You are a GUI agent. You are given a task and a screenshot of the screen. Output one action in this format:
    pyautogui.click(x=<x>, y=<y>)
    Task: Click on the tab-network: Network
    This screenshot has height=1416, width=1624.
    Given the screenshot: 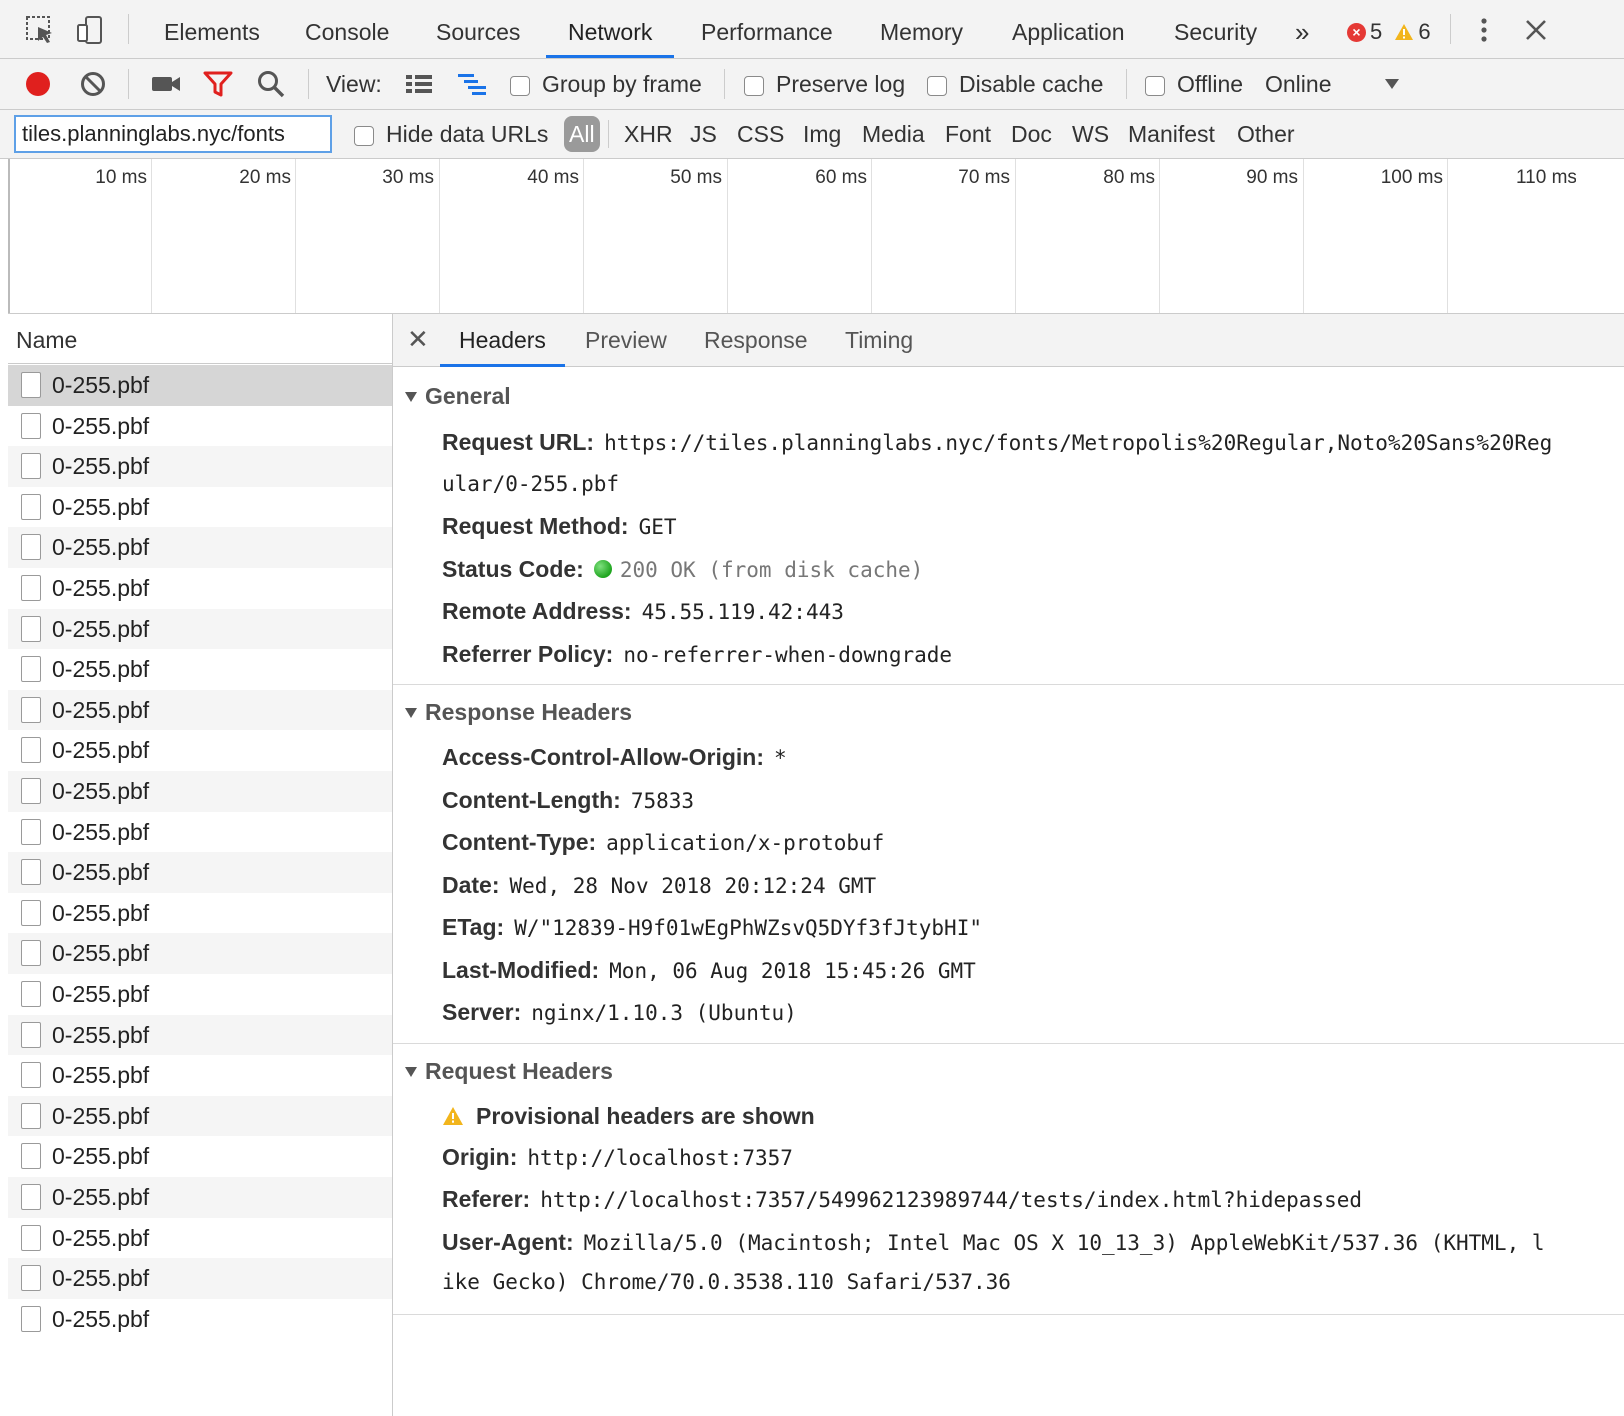 What is the action you would take?
    pyautogui.click(x=610, y=29)
    